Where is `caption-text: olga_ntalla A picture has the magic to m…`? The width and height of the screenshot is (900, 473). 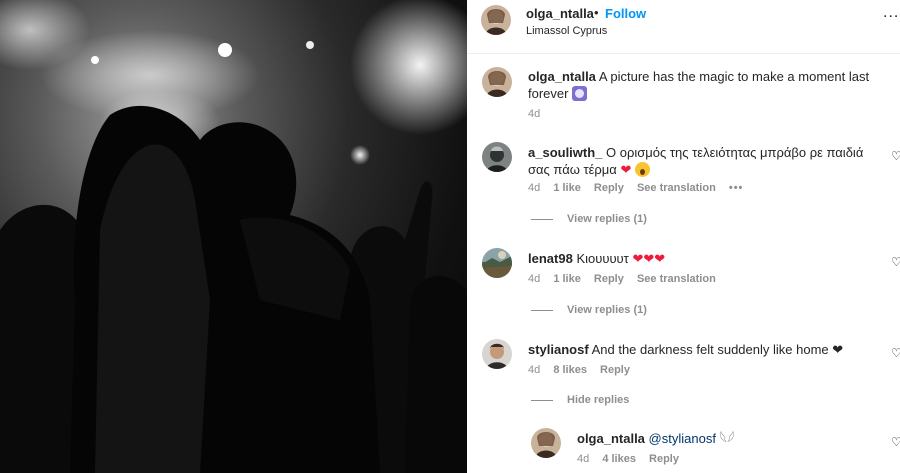 caption-text: olga_ntalla A picture has the magic to m… is located at coordinates (706, 85).